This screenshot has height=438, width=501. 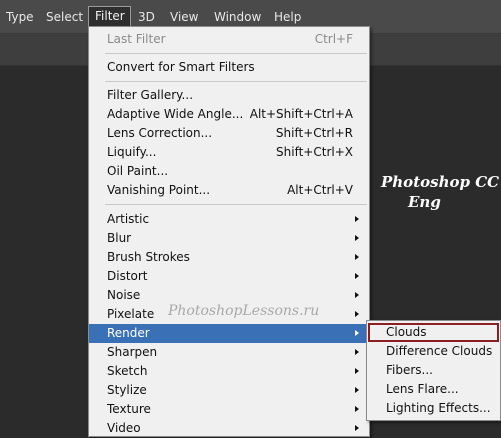 What do you see at coordinates (229, 39) in the screenshot?
I see `menu-item-last-filter: Last Filter Ctrl+F` at bounding box center [229, 39].